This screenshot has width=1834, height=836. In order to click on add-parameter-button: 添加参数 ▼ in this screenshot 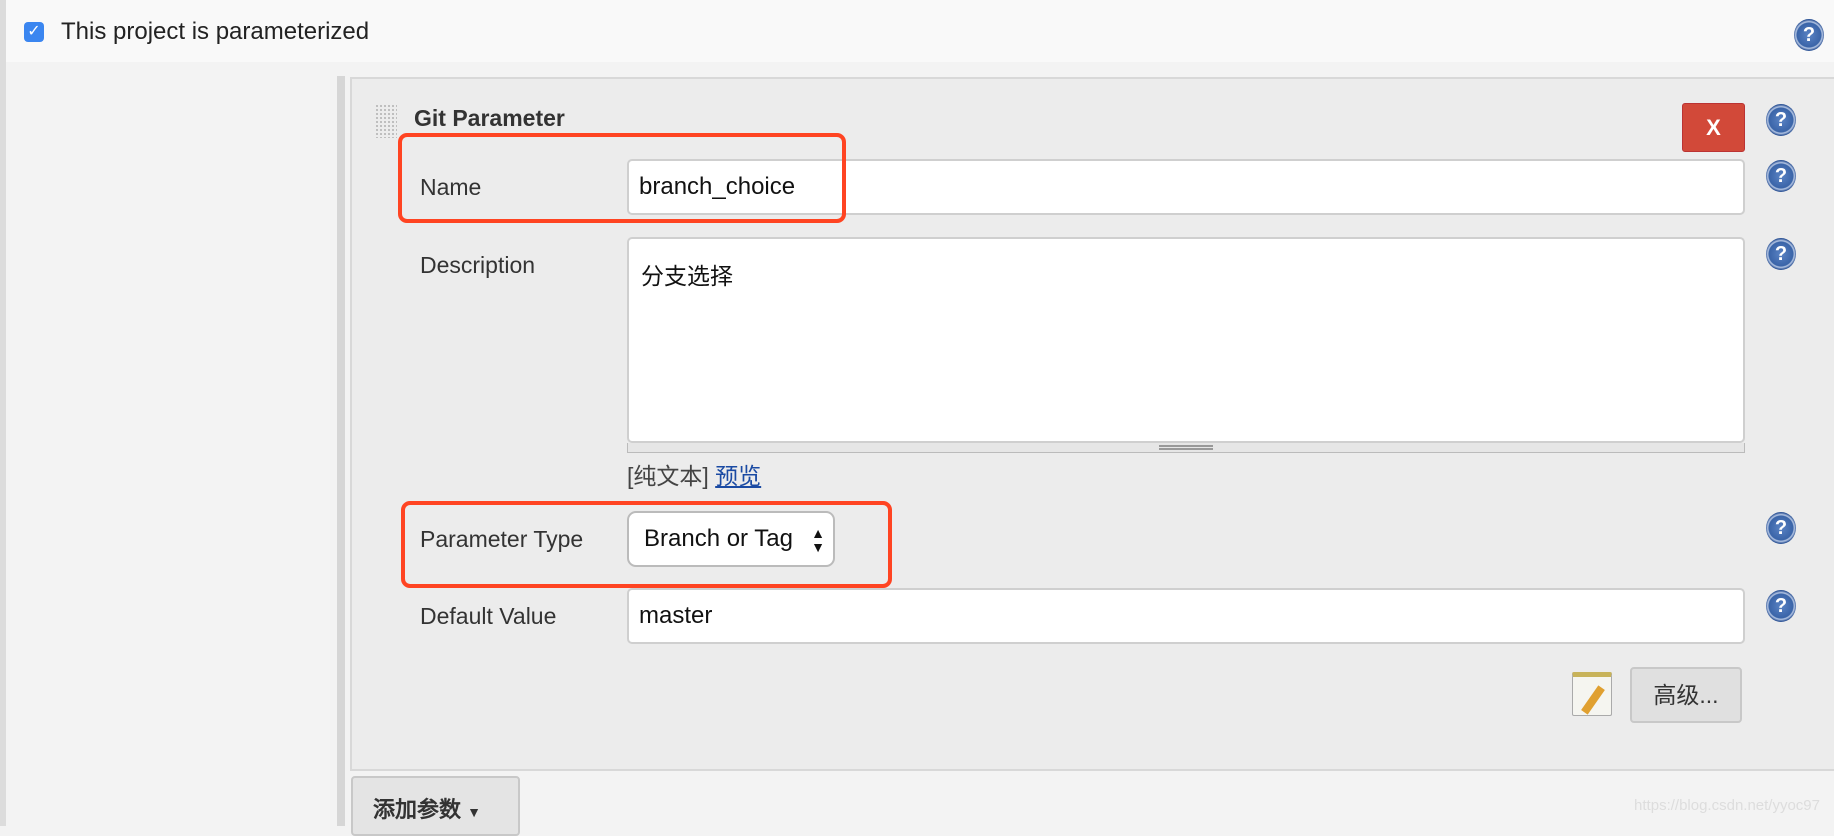, I will do `click(435, 806)`.